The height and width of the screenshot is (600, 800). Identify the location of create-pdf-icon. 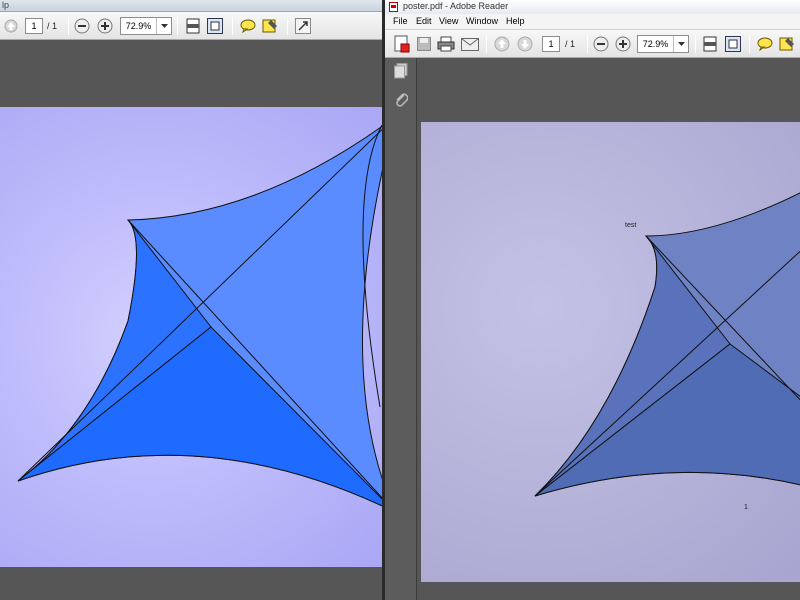
(402, 44).